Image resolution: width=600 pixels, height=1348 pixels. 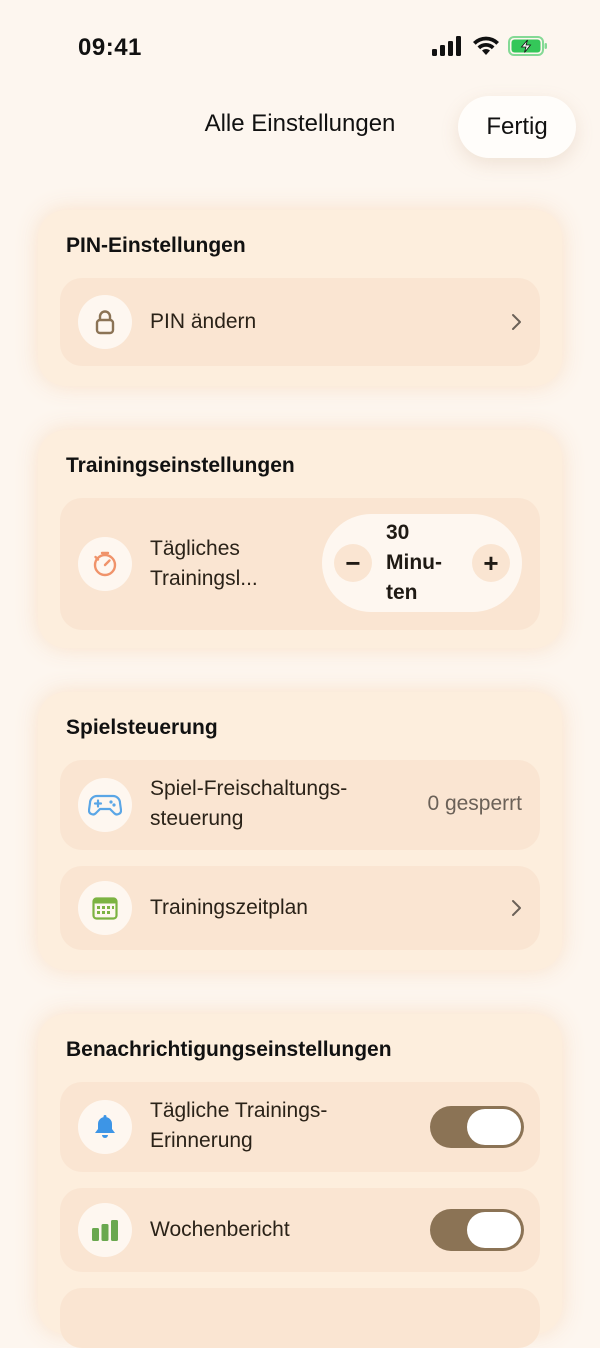 What do you see at coordinates (448, 48) in the screenshot?
I see `cellular-signal-icon` at bounding box center [448, 48].